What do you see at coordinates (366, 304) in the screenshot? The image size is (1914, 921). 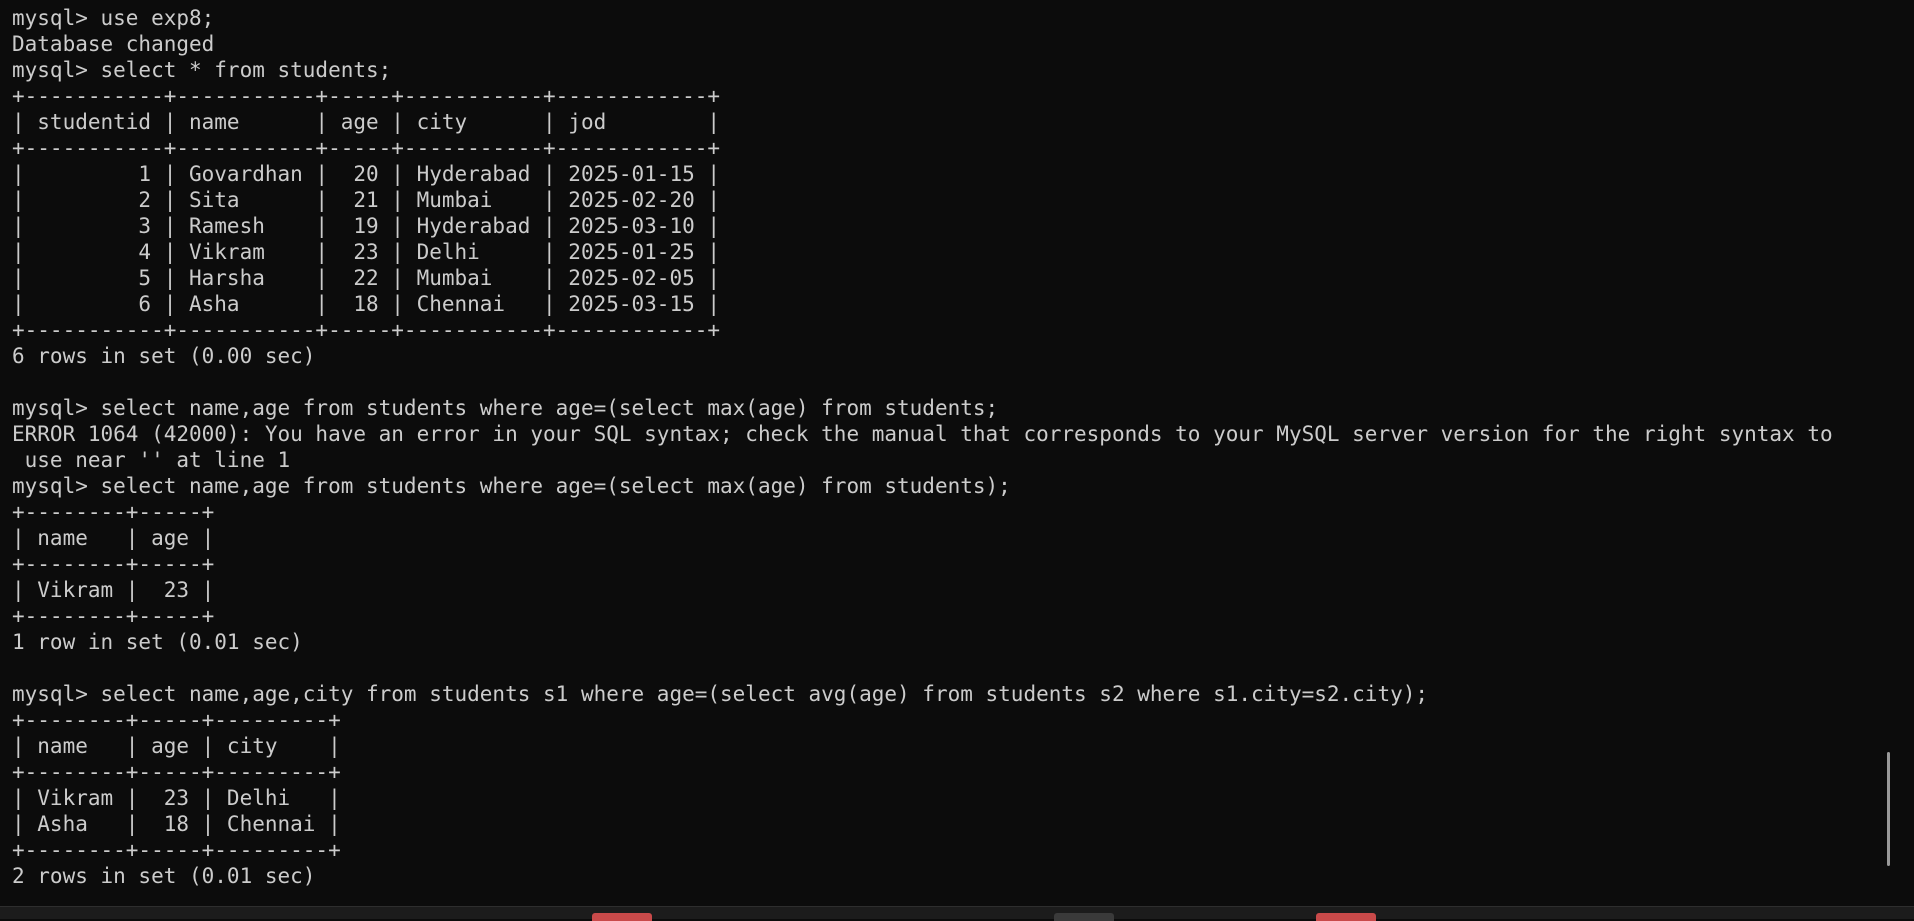 I see `terminal-line: | 6 | Asha | 18 | Chennai | 2025-03-15 |` at bounding box center [366, 304].